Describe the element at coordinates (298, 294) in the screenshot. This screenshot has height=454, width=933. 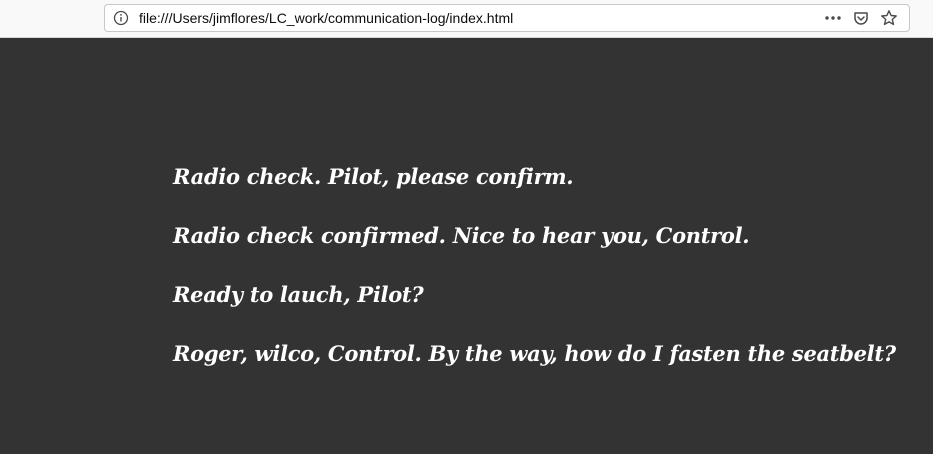
I see `message-3: Ready to lauch, Pilot?` at that location.